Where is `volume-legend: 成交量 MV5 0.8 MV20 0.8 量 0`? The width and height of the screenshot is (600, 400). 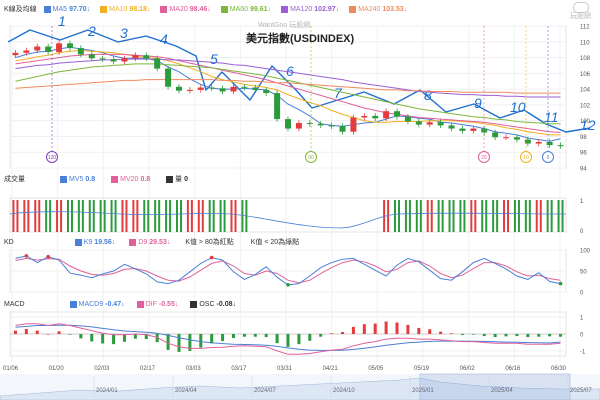 volume-legend: 成交量 MV5 0.8 MV20 0.8 量 0 is located at coordinates (96, 179).